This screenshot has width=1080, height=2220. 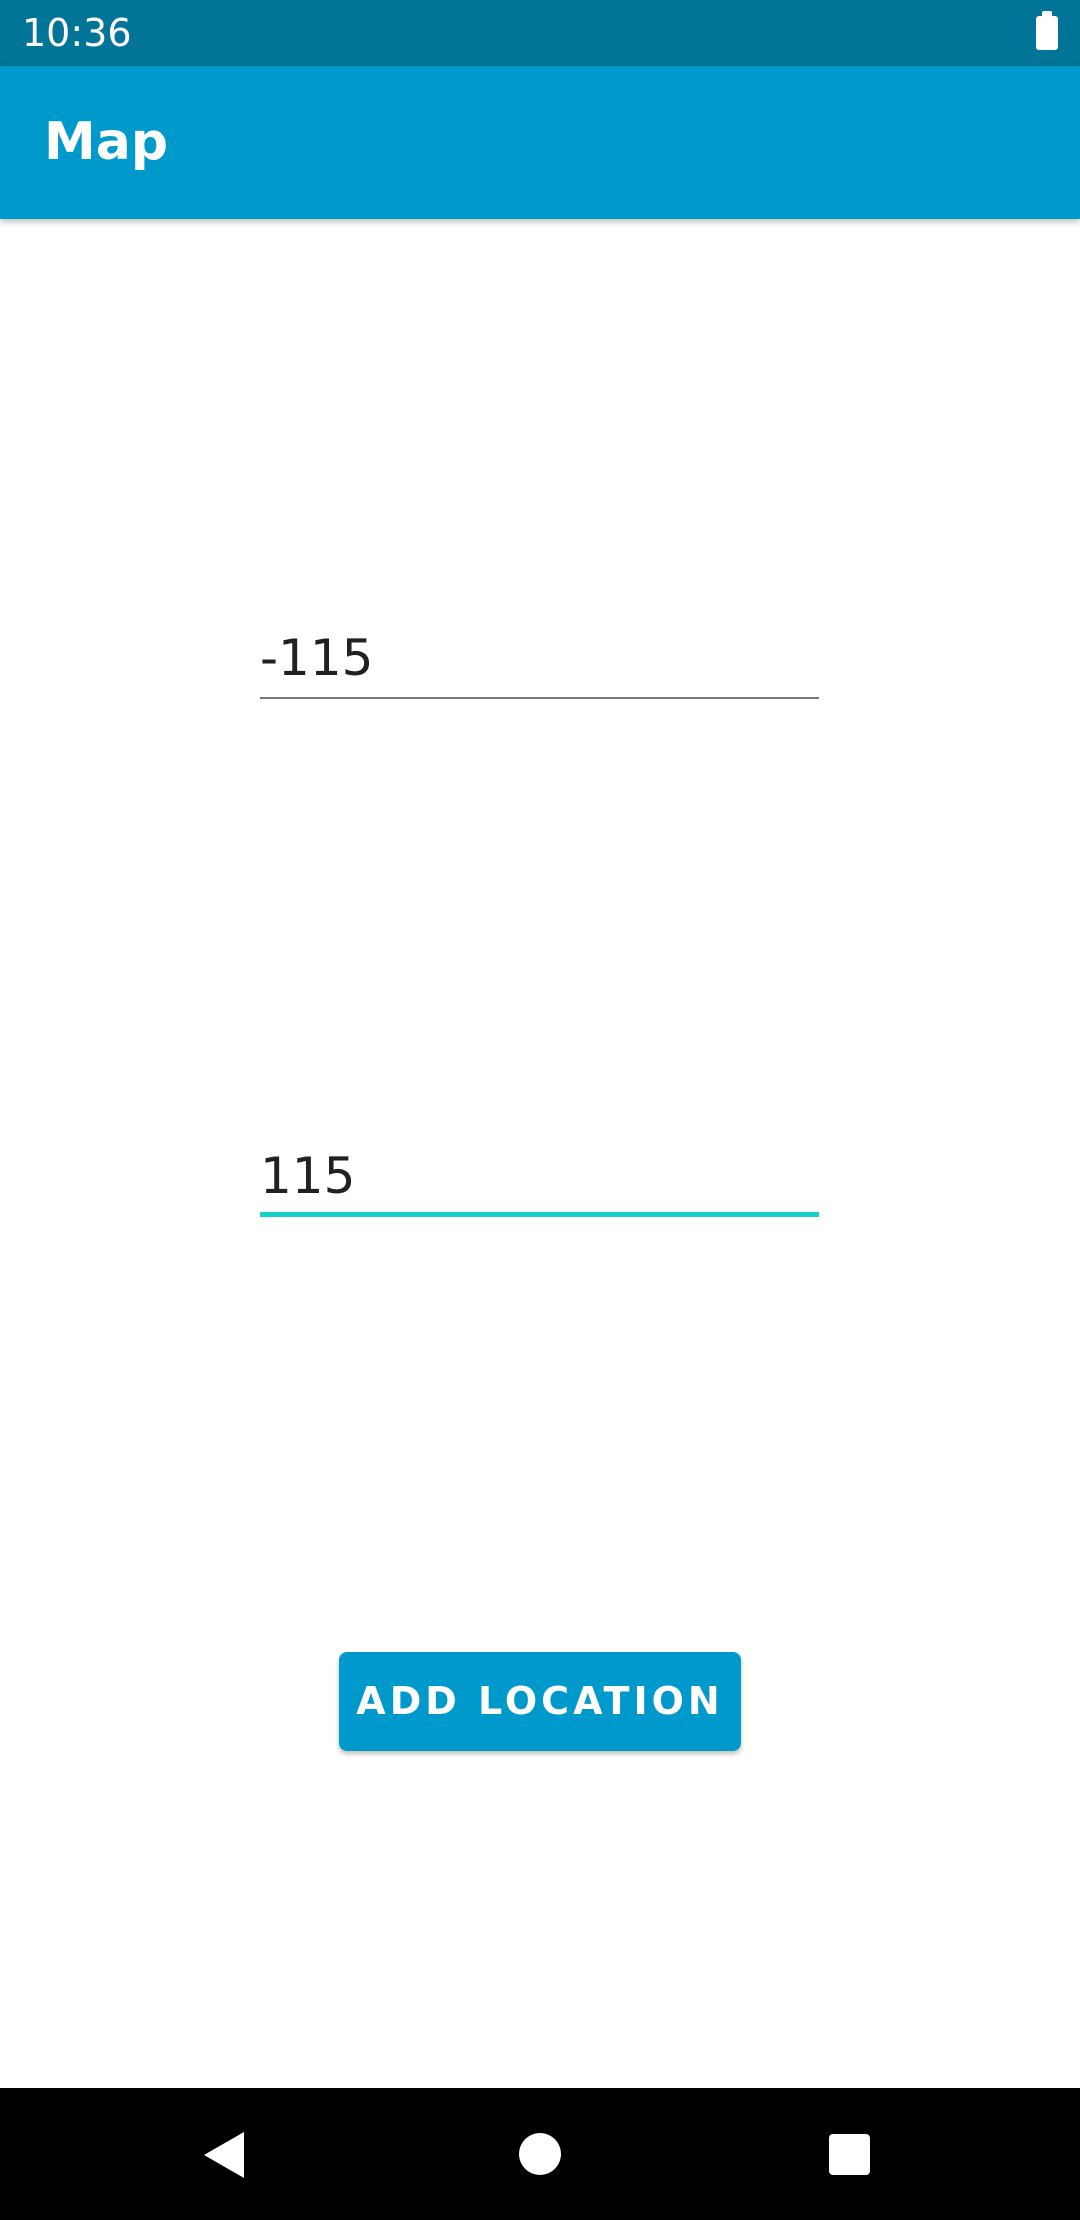 What do you see at coordinates (1047, 30) in the screenshot?
I see `battery-icon` at bounding box center [1047, 30].